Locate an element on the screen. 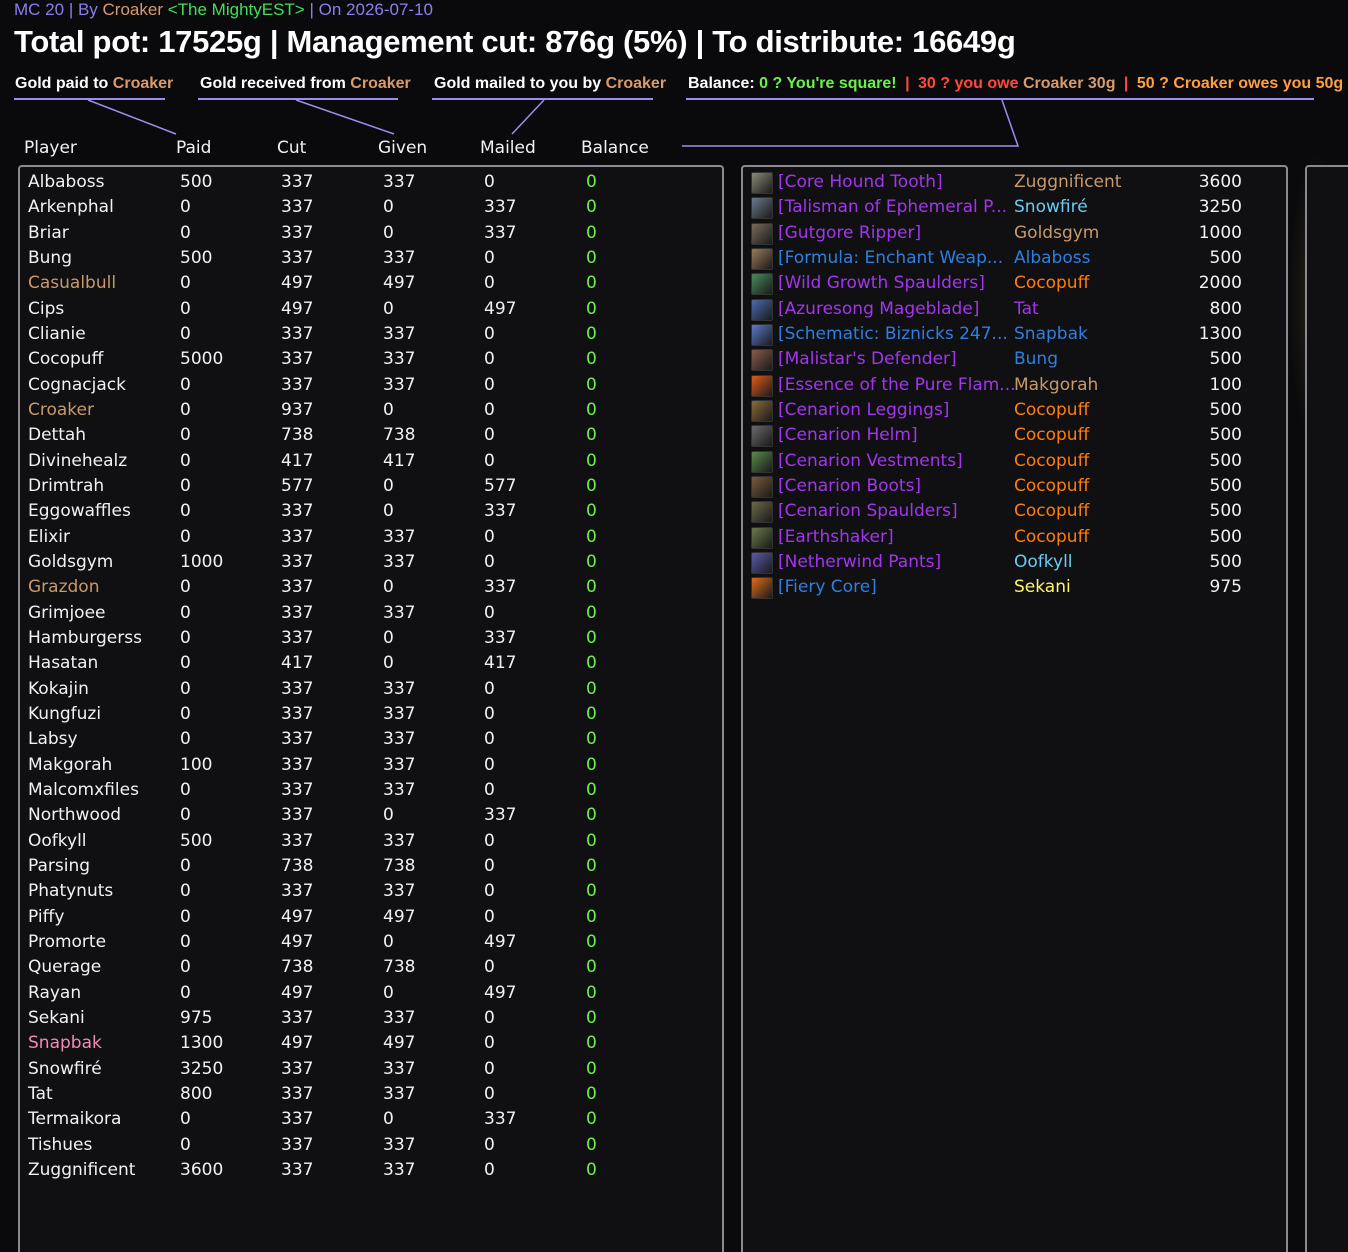 The image size is (1348, 1252). cut-value: 497 is located at coordinates (297, 1043).